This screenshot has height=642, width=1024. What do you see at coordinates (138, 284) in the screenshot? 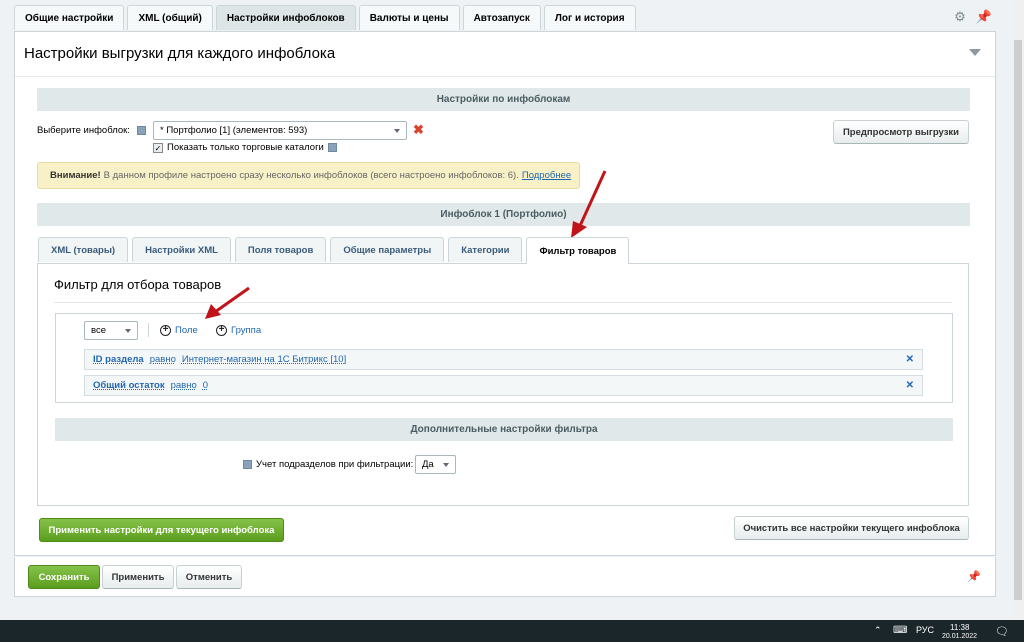
I see `filter-title: Фильтр для отбора товаров` at bounding box center [138, 284].